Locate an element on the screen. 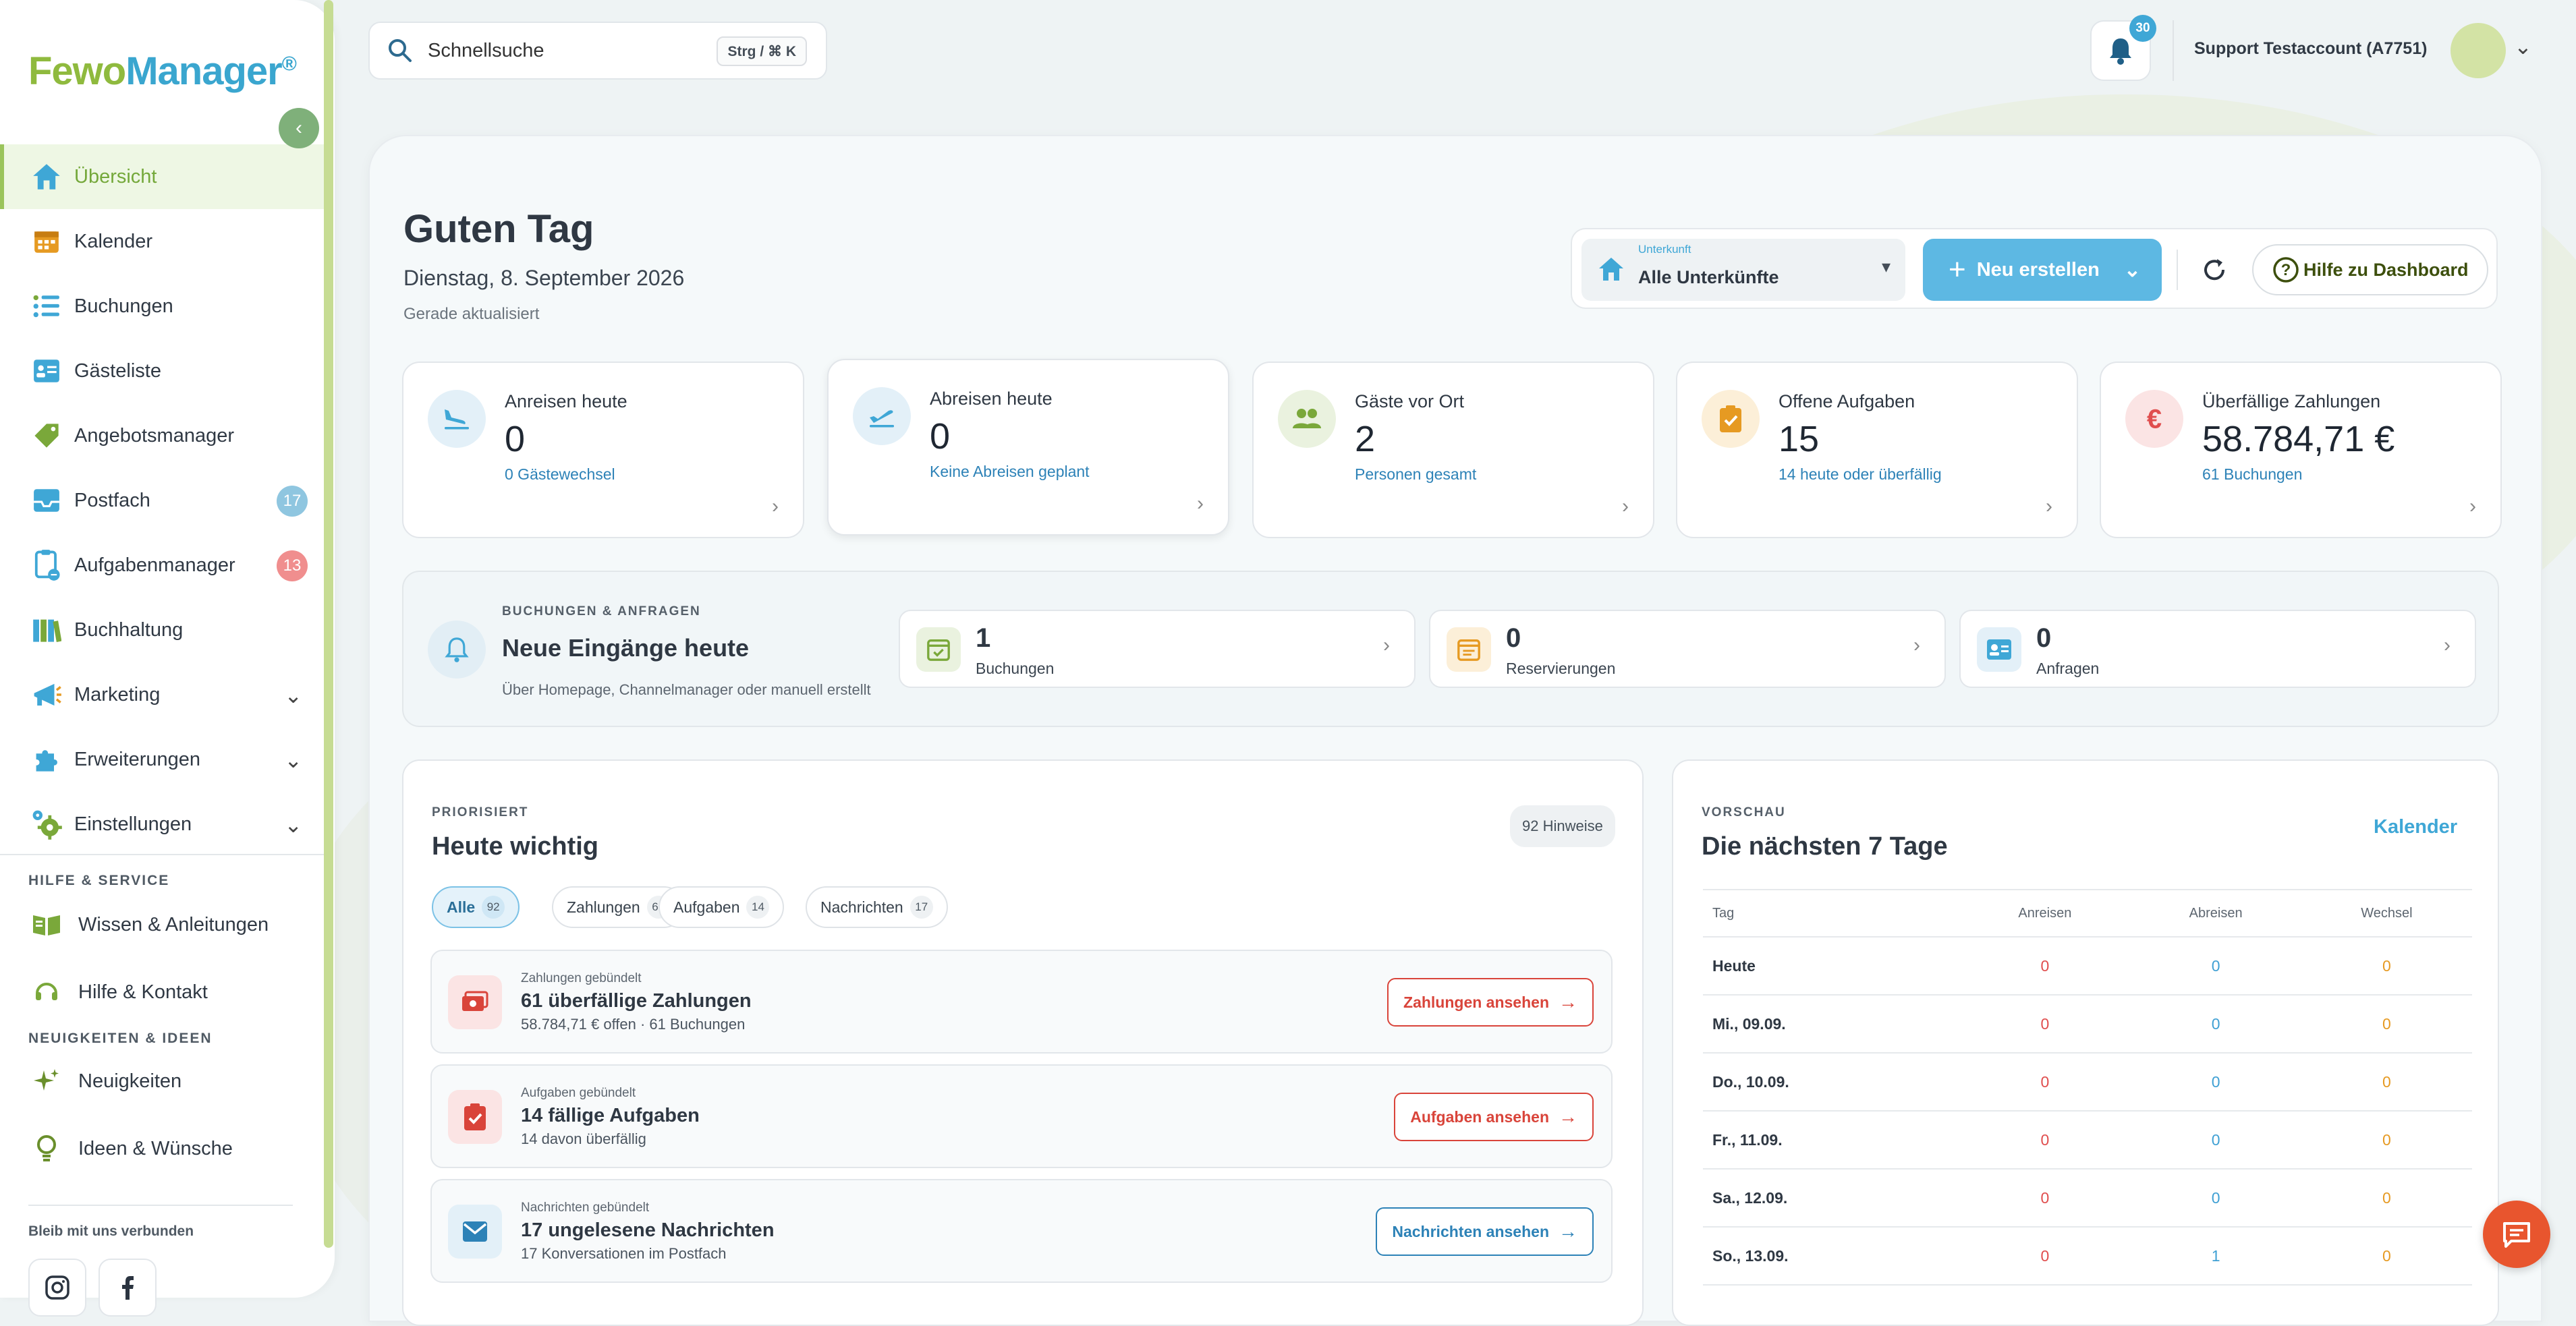 Image resolution: width=2576 pixels, height=1326 pixels. help-heading: HILFE & SERVICE is located at coordinates (99, 880).